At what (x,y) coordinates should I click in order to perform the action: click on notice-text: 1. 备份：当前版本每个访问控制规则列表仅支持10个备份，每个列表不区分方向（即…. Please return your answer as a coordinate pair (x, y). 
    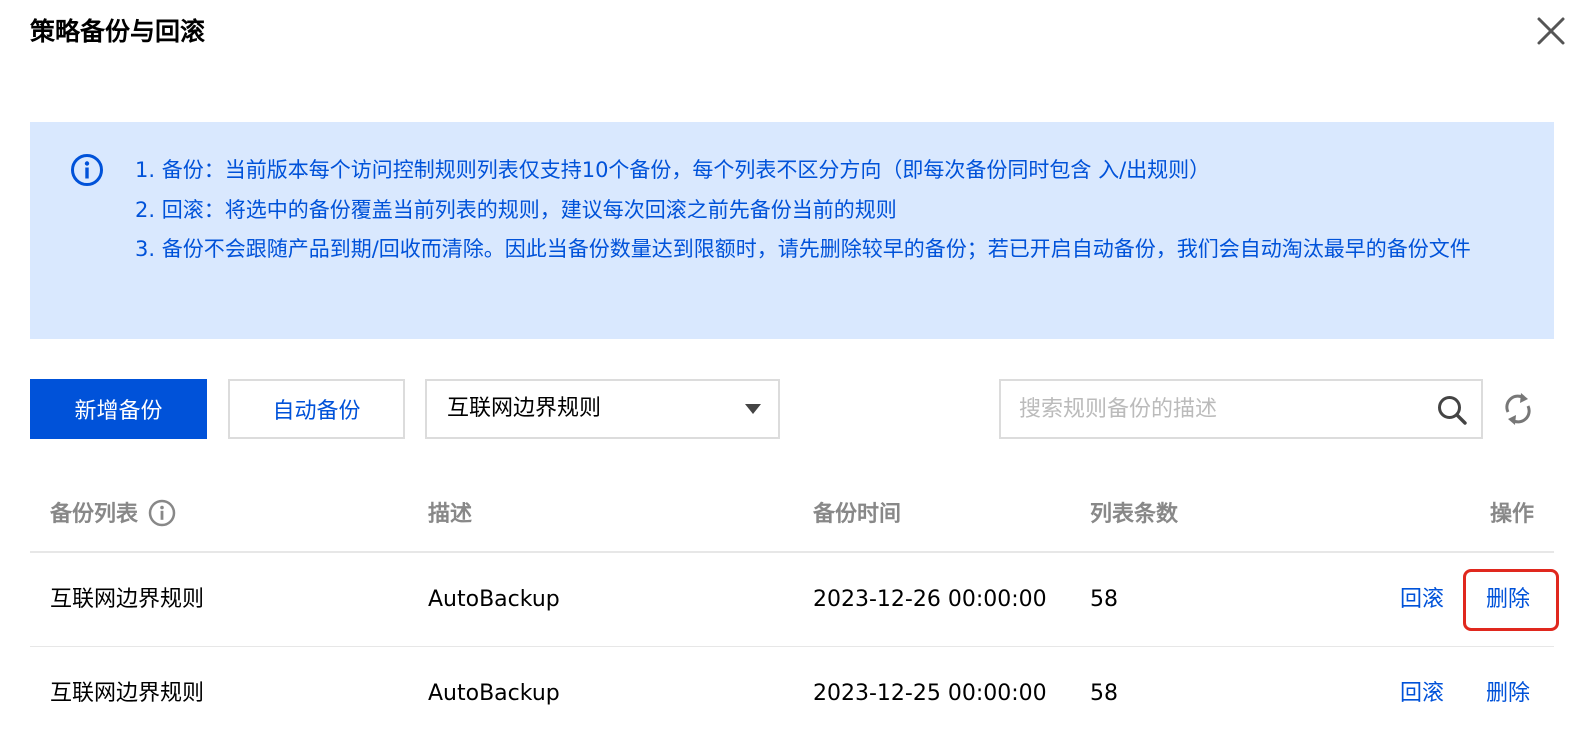
    Looking at the image, I should click on (815, 210).